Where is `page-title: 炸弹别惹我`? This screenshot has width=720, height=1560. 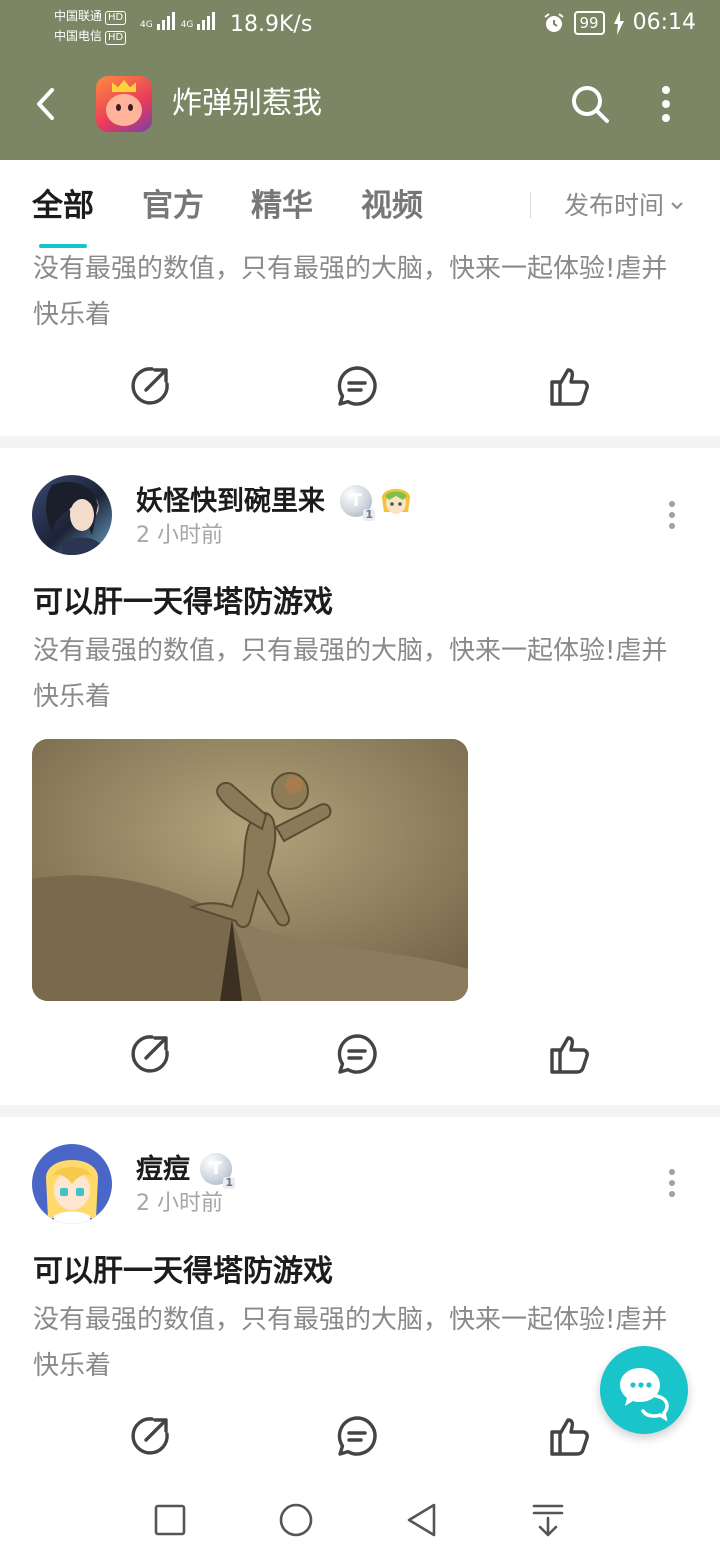 page-title: 炸弹别惹我 is located at coordinates (247, 103).